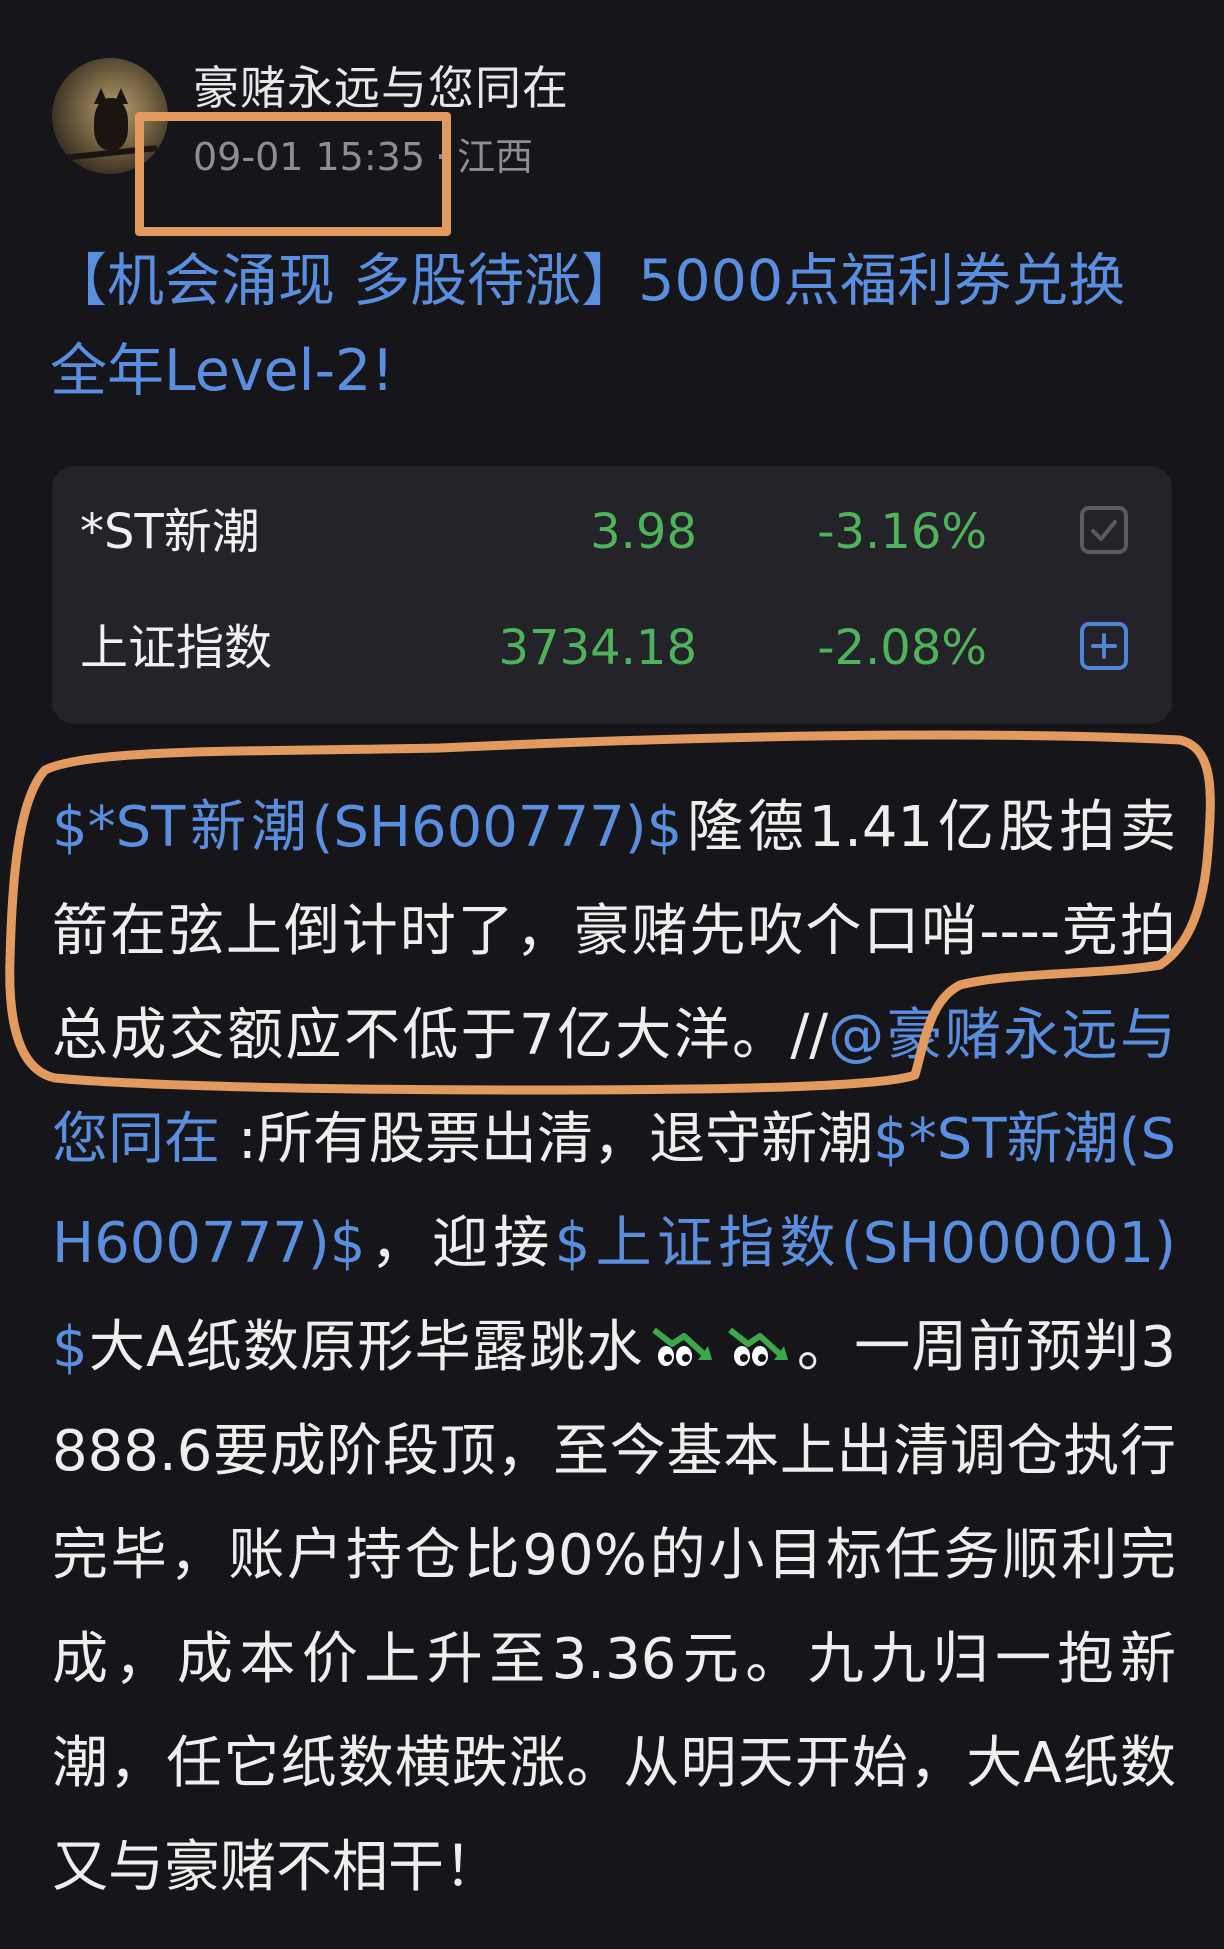 This screenshot has height=1949, width=1224. What do you see at coordinates (381, 88) in the screenshot?
I see `username: 豪赌永远与您同在` at bounding box center [381, 88].